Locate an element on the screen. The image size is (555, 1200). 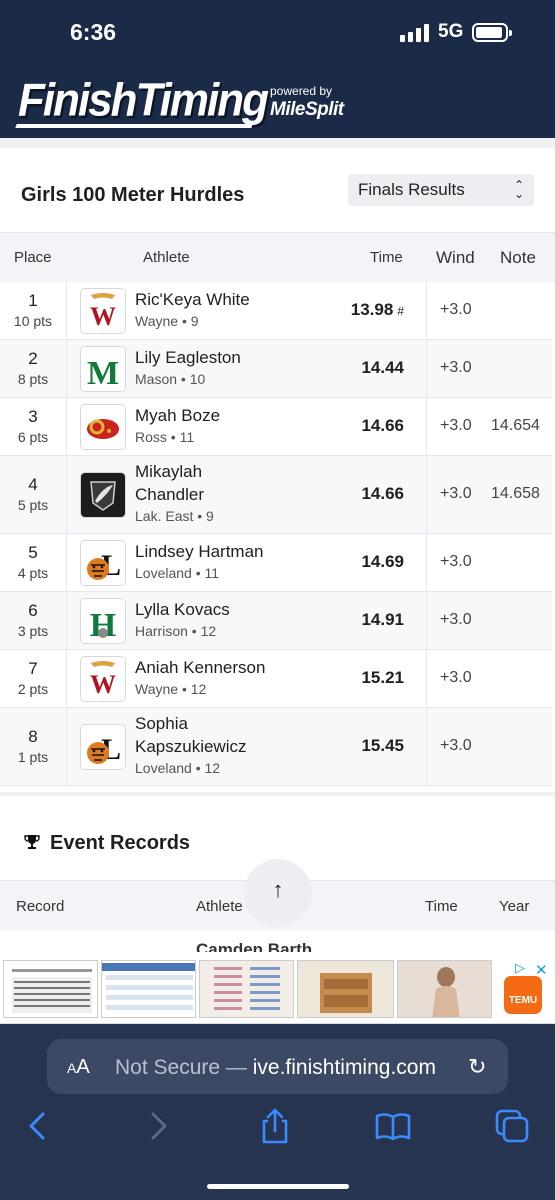
adchoices-icon: ▷ is located at coordinates (520, 968).